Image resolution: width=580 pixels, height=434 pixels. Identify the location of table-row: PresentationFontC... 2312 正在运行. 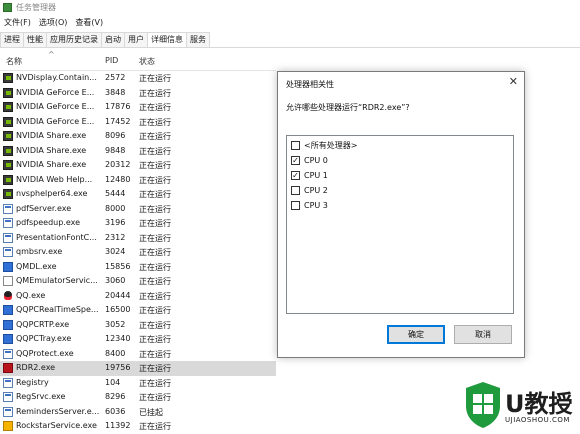
(138, 238).